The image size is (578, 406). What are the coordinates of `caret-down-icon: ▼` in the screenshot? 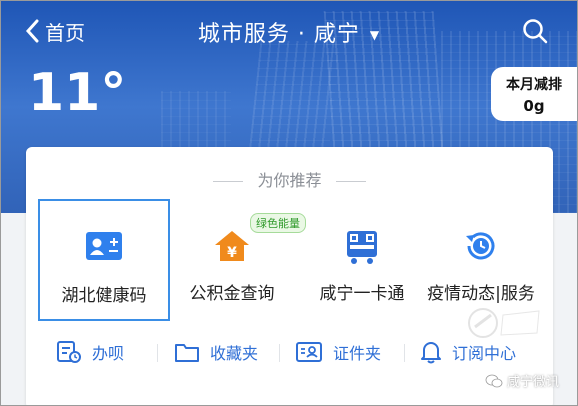 It's located at (375, 35).